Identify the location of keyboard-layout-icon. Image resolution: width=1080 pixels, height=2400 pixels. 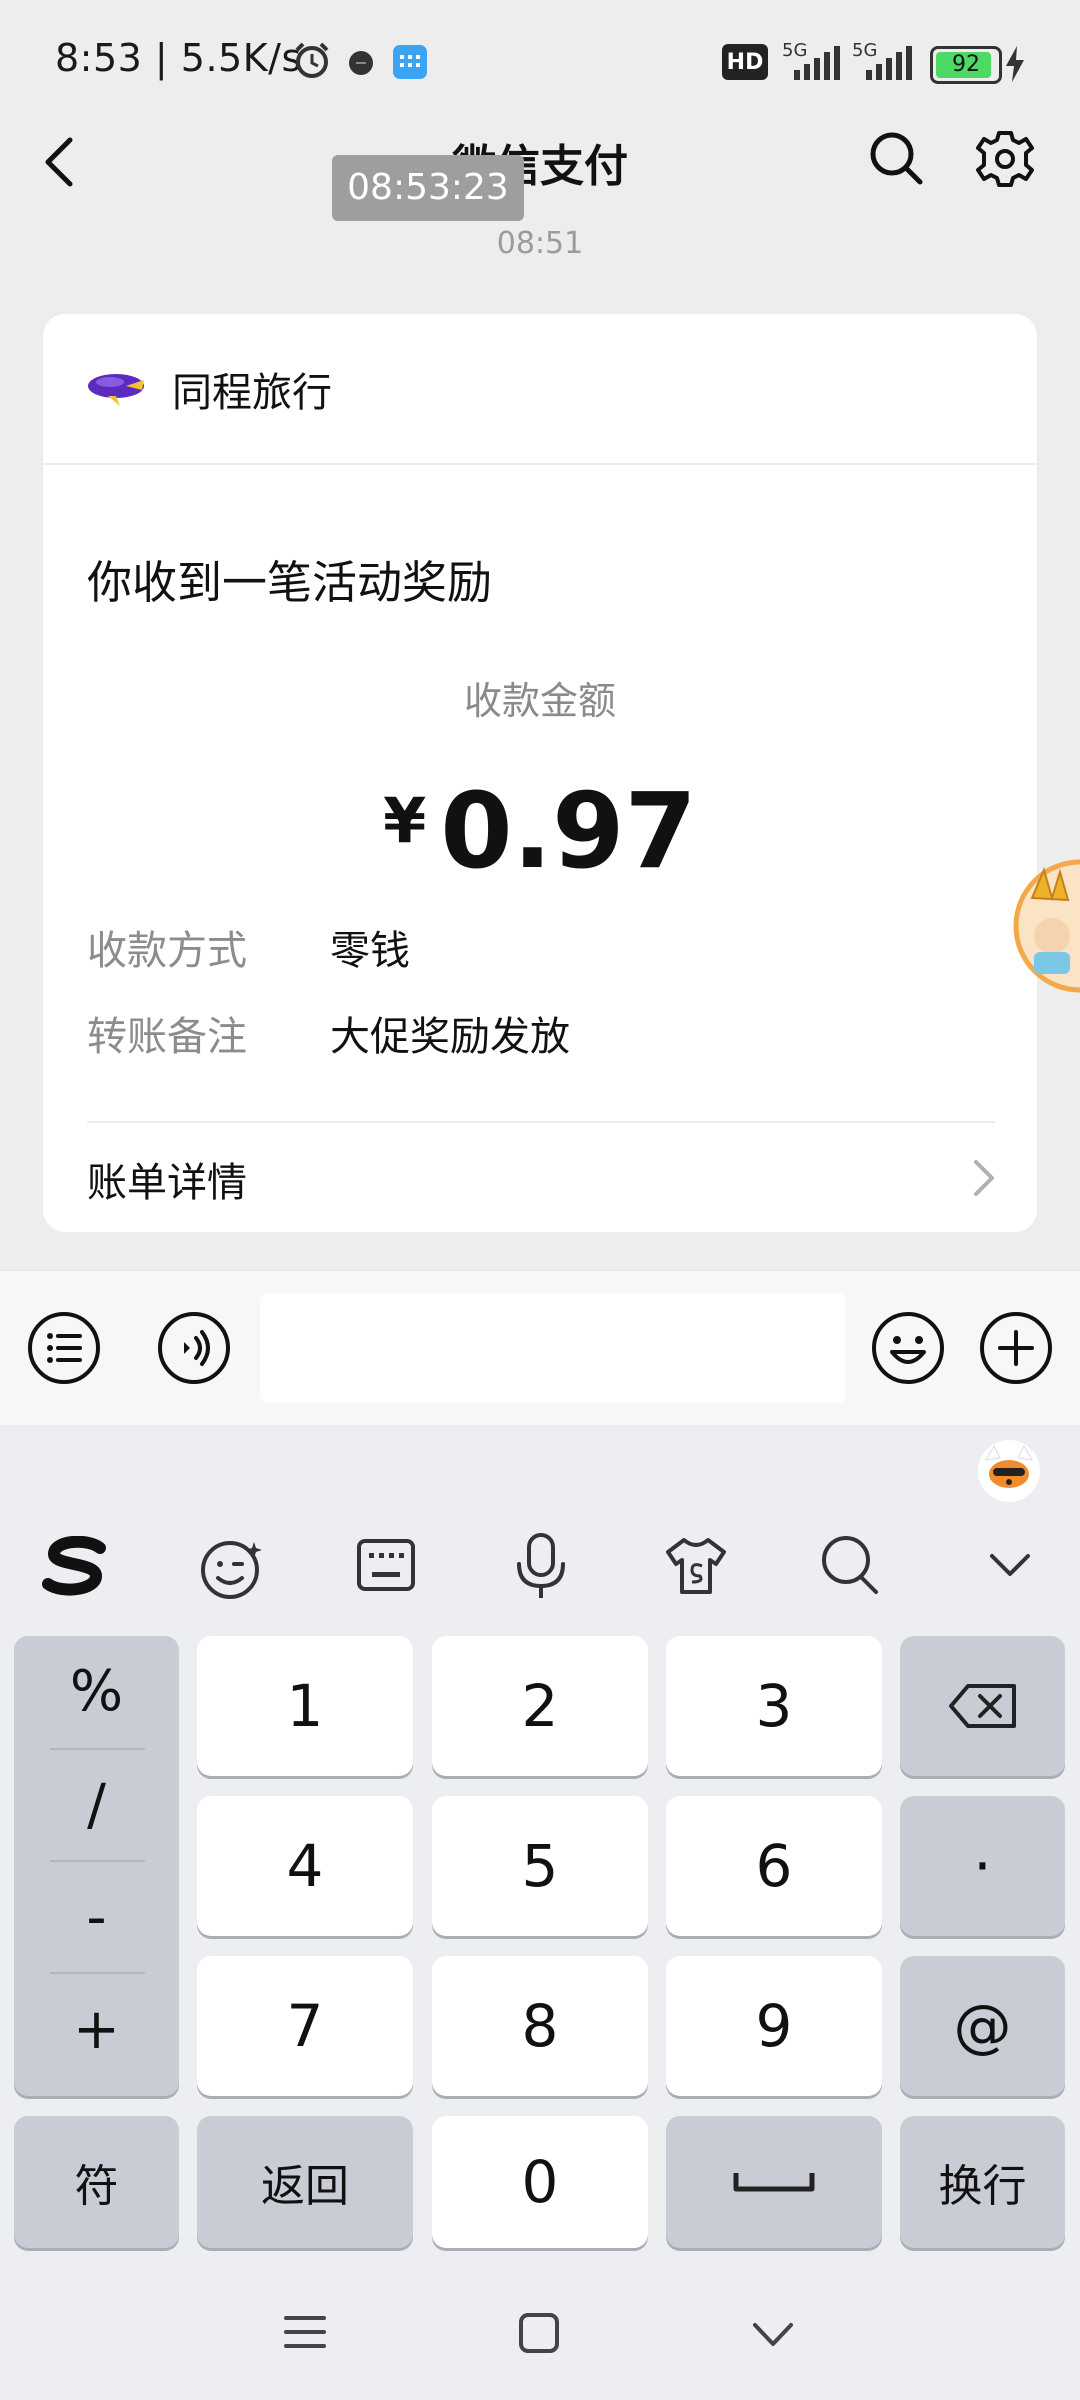
(386, 1566).